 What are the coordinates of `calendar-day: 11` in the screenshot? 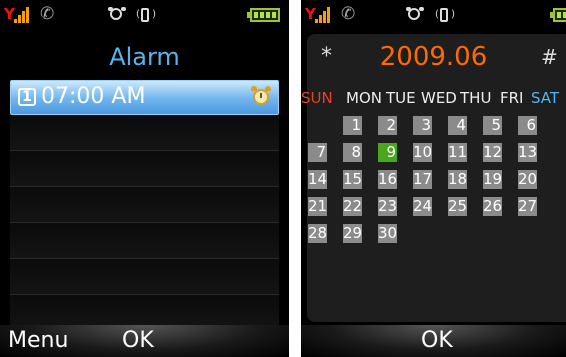 It's located at (457, 152).